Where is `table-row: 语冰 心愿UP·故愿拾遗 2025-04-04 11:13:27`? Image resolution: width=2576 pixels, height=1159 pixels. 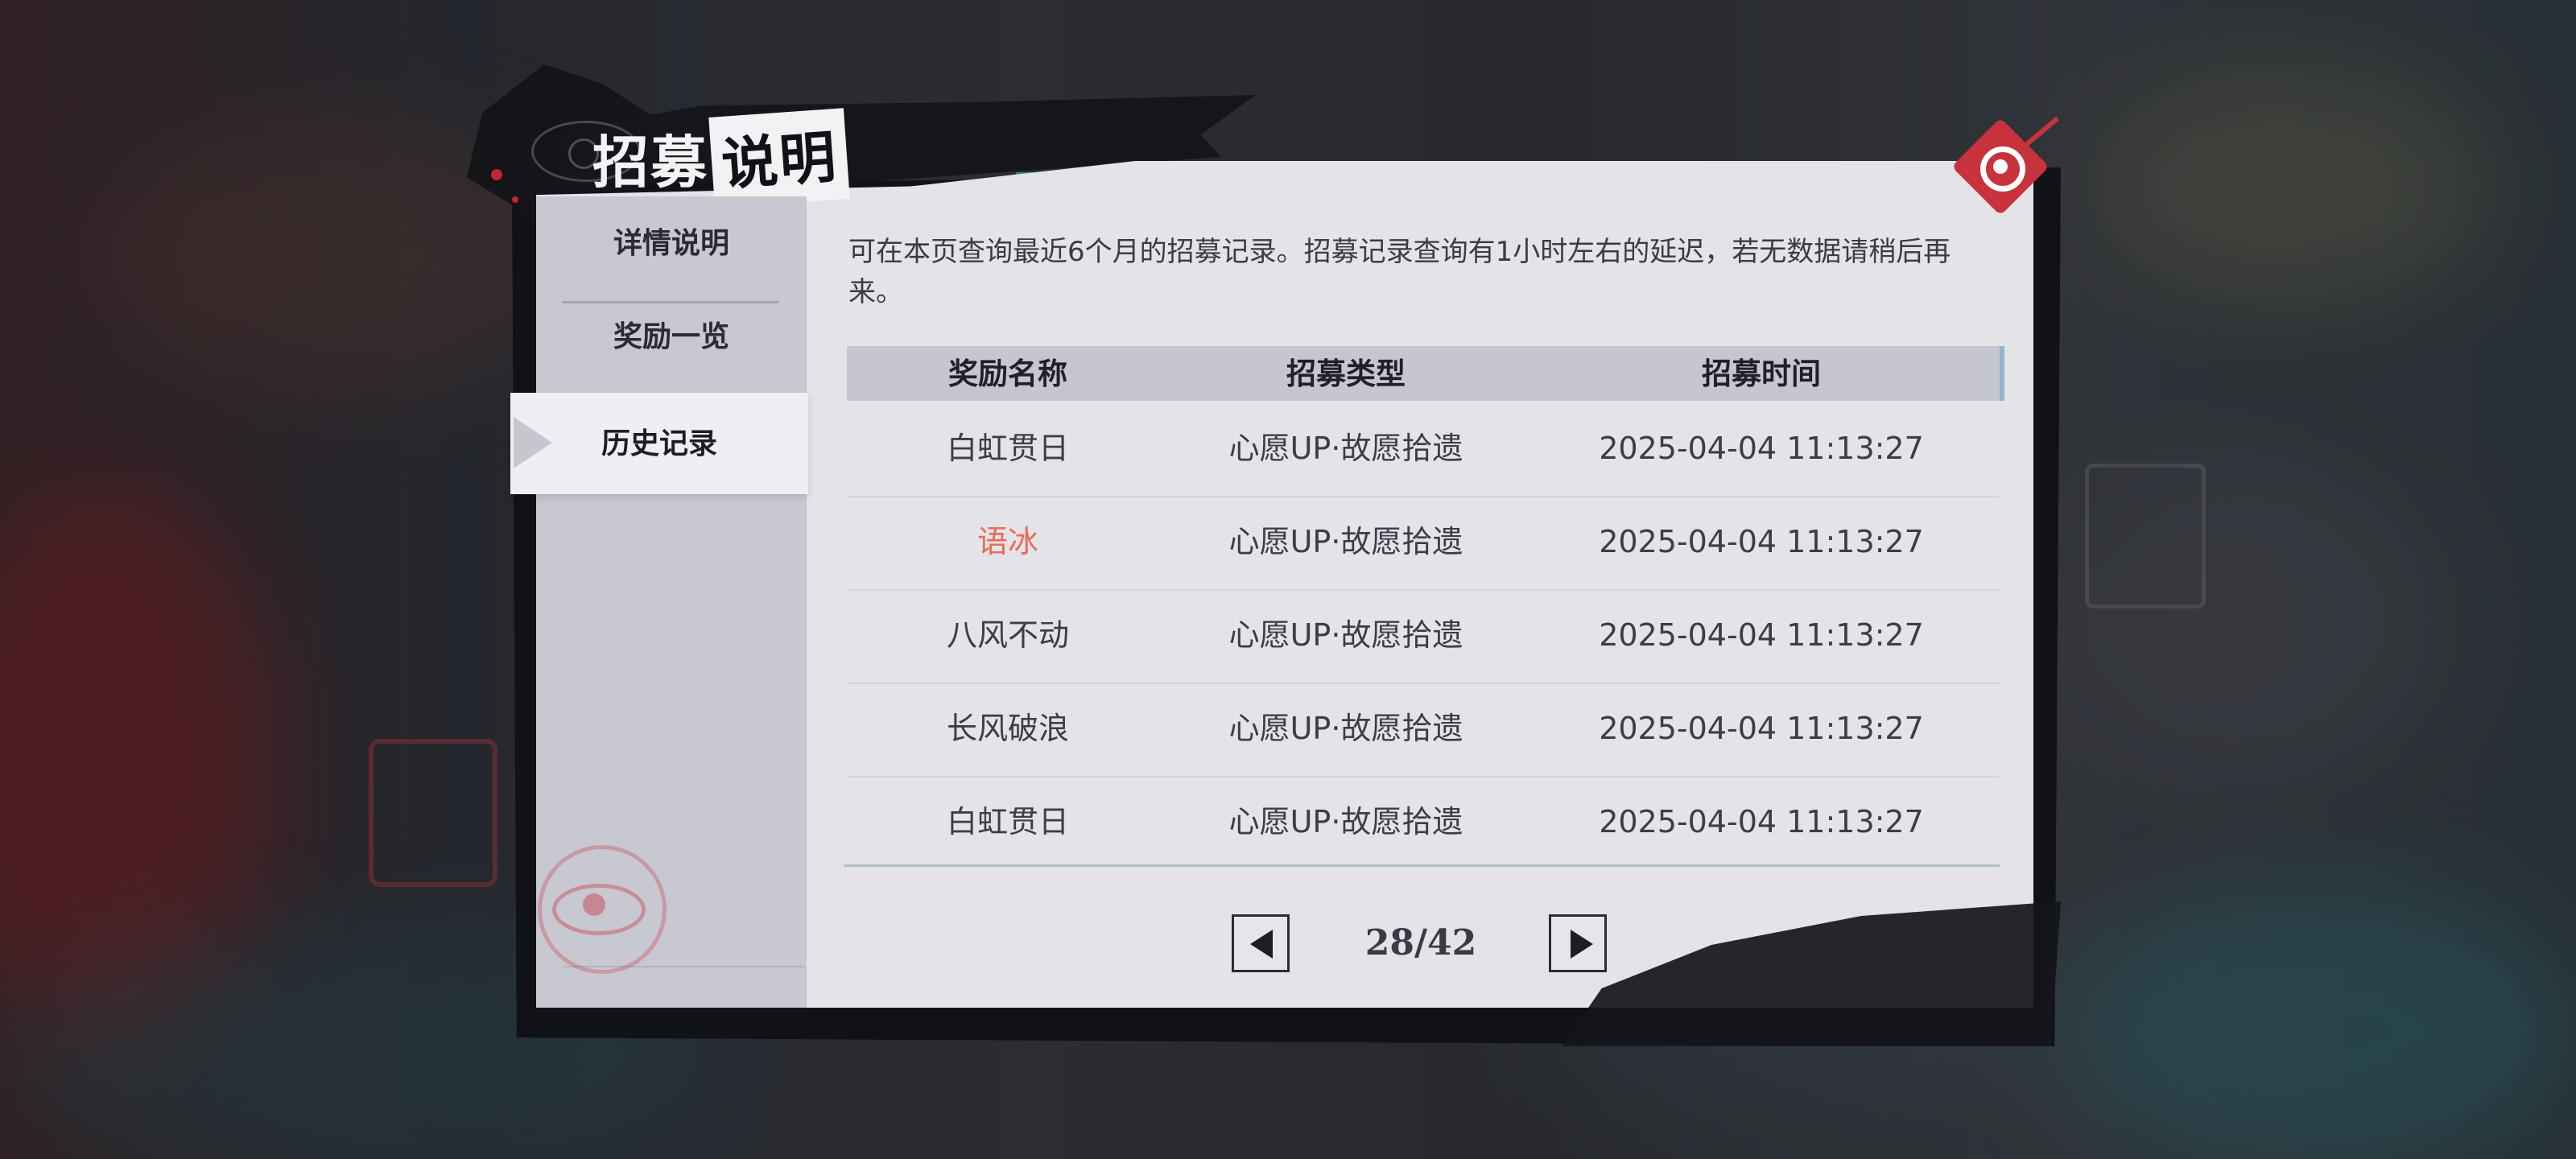 table-row: 语冰 心愿UP·故愿拾遗 2025-04-04 11:13:27 is located at coordinates (1423, 543).